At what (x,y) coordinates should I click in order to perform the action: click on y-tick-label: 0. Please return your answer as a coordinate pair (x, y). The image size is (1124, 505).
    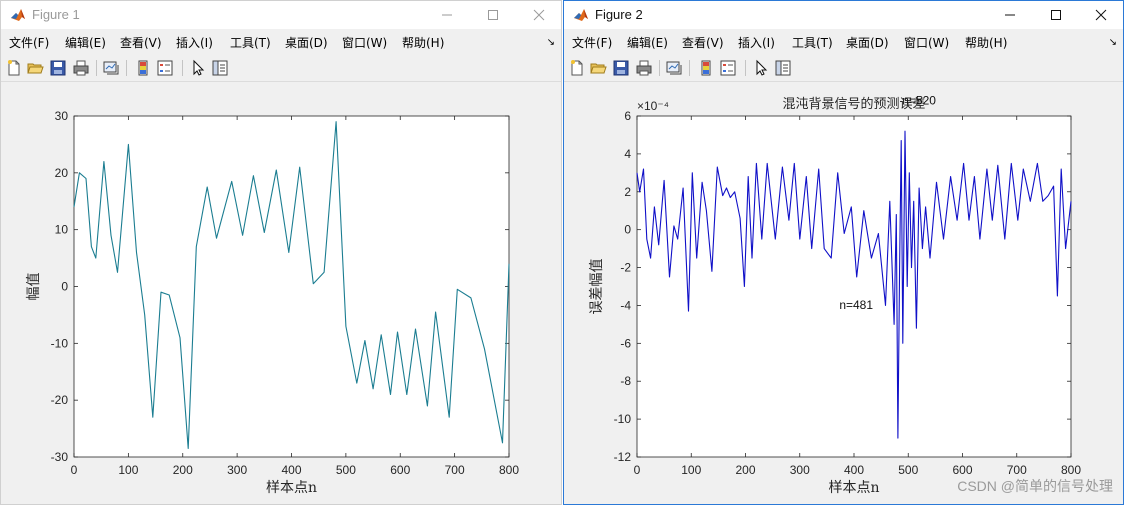
    Looking at the image, I should click on (627, 230).